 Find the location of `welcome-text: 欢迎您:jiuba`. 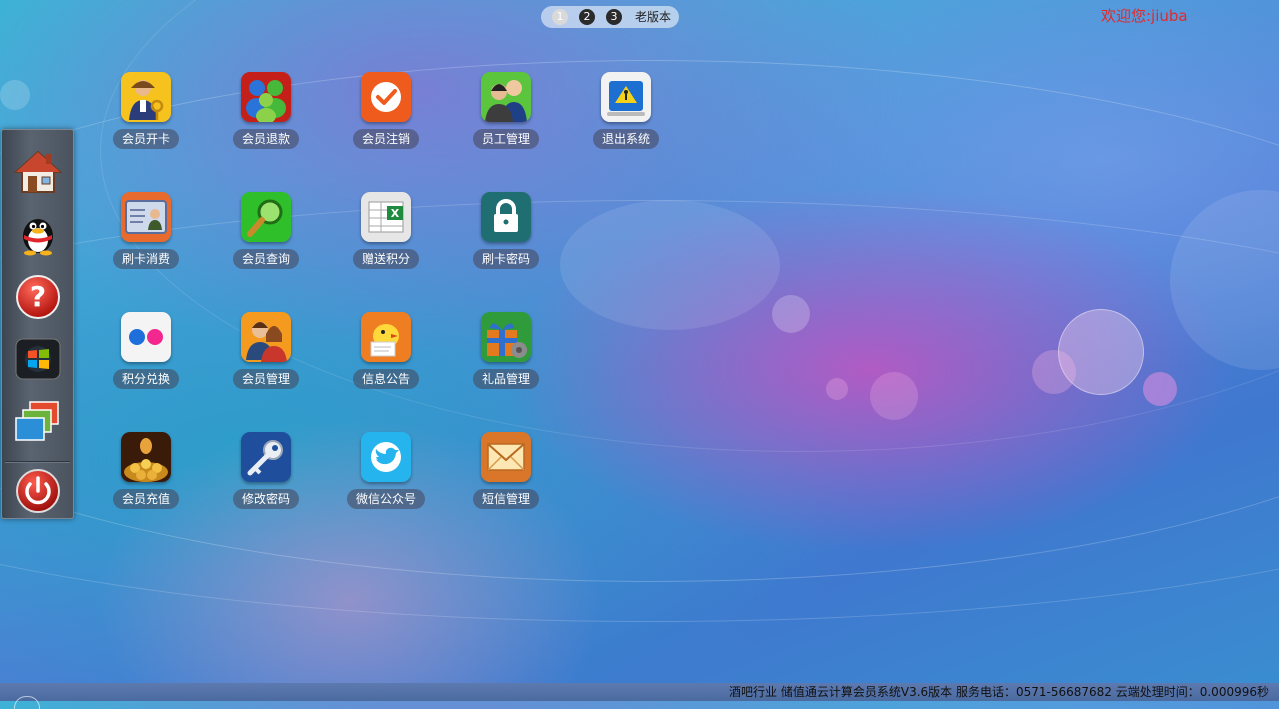

welcome-text: 欢迎您:jiuba is located at coordinates (1144, 16).